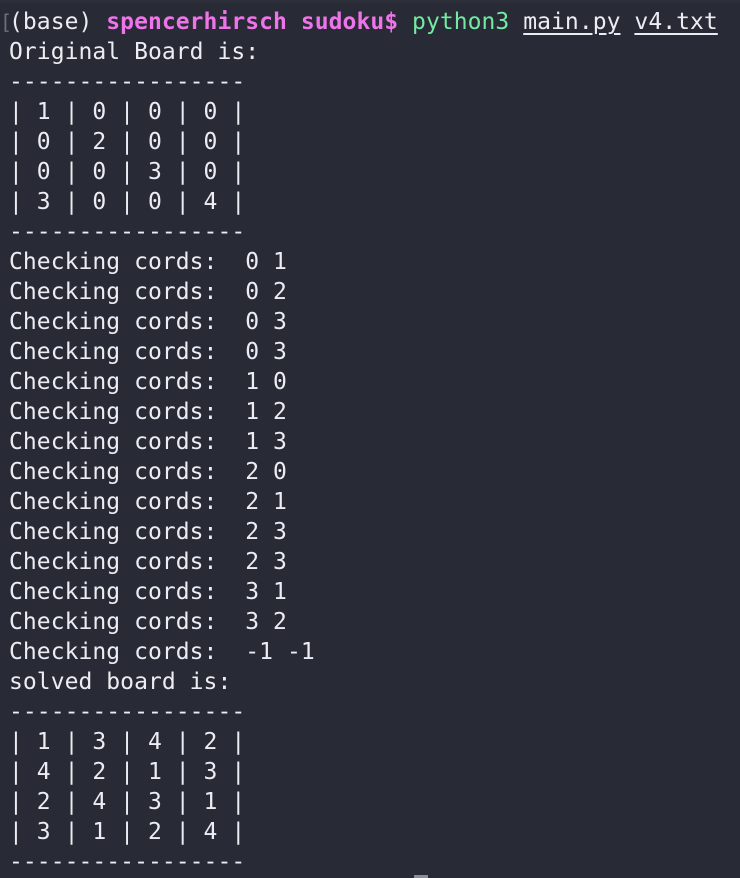 The image size is (740, 878). What do you see at coordinates (134, 52) in the screenshot?
I see `output-line: Original Board is:` at bounding box center [134, 52].